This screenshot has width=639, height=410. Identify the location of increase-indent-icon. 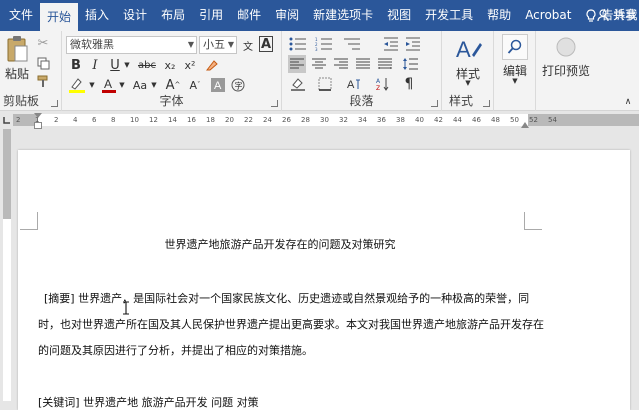
(413, 44).